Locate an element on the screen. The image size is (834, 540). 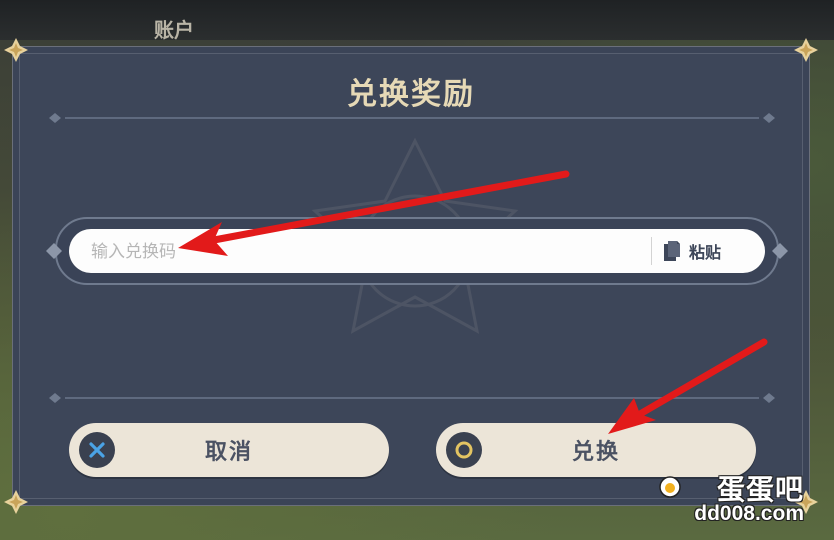
paste-button: 粘贴 is located at coordinates (708, 251).